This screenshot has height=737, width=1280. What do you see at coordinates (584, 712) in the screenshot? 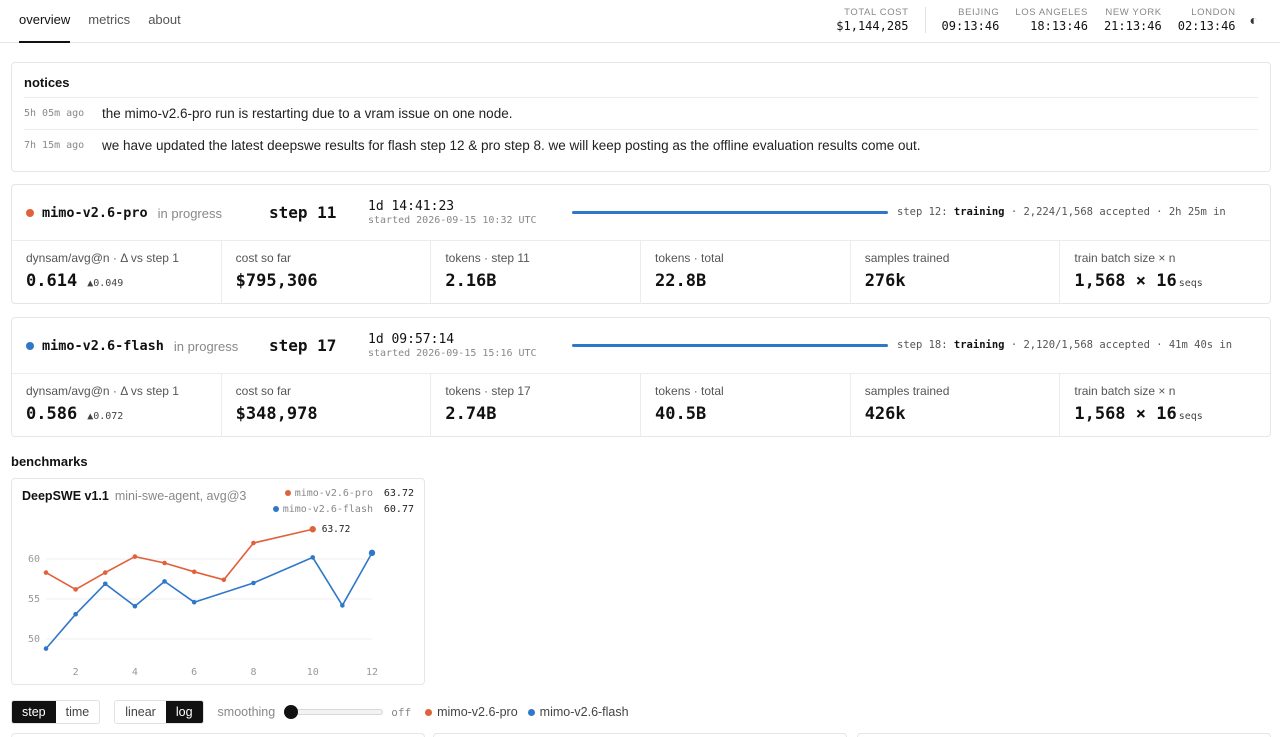
I see `legend-label: mimo-v2.6-flash` at bounding box center [584, 712].